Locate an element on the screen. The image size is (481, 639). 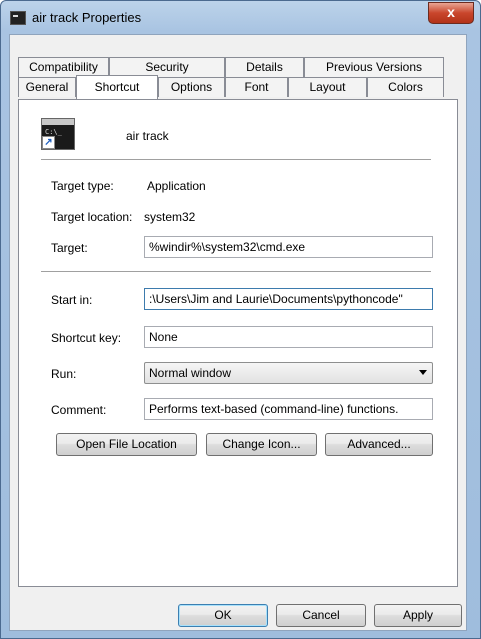
chevron-down-icon is located at coordinates (423, 372).